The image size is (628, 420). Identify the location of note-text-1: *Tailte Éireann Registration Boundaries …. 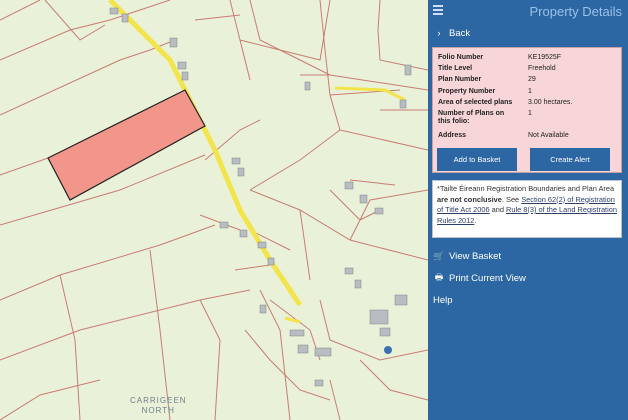
(526, 188).